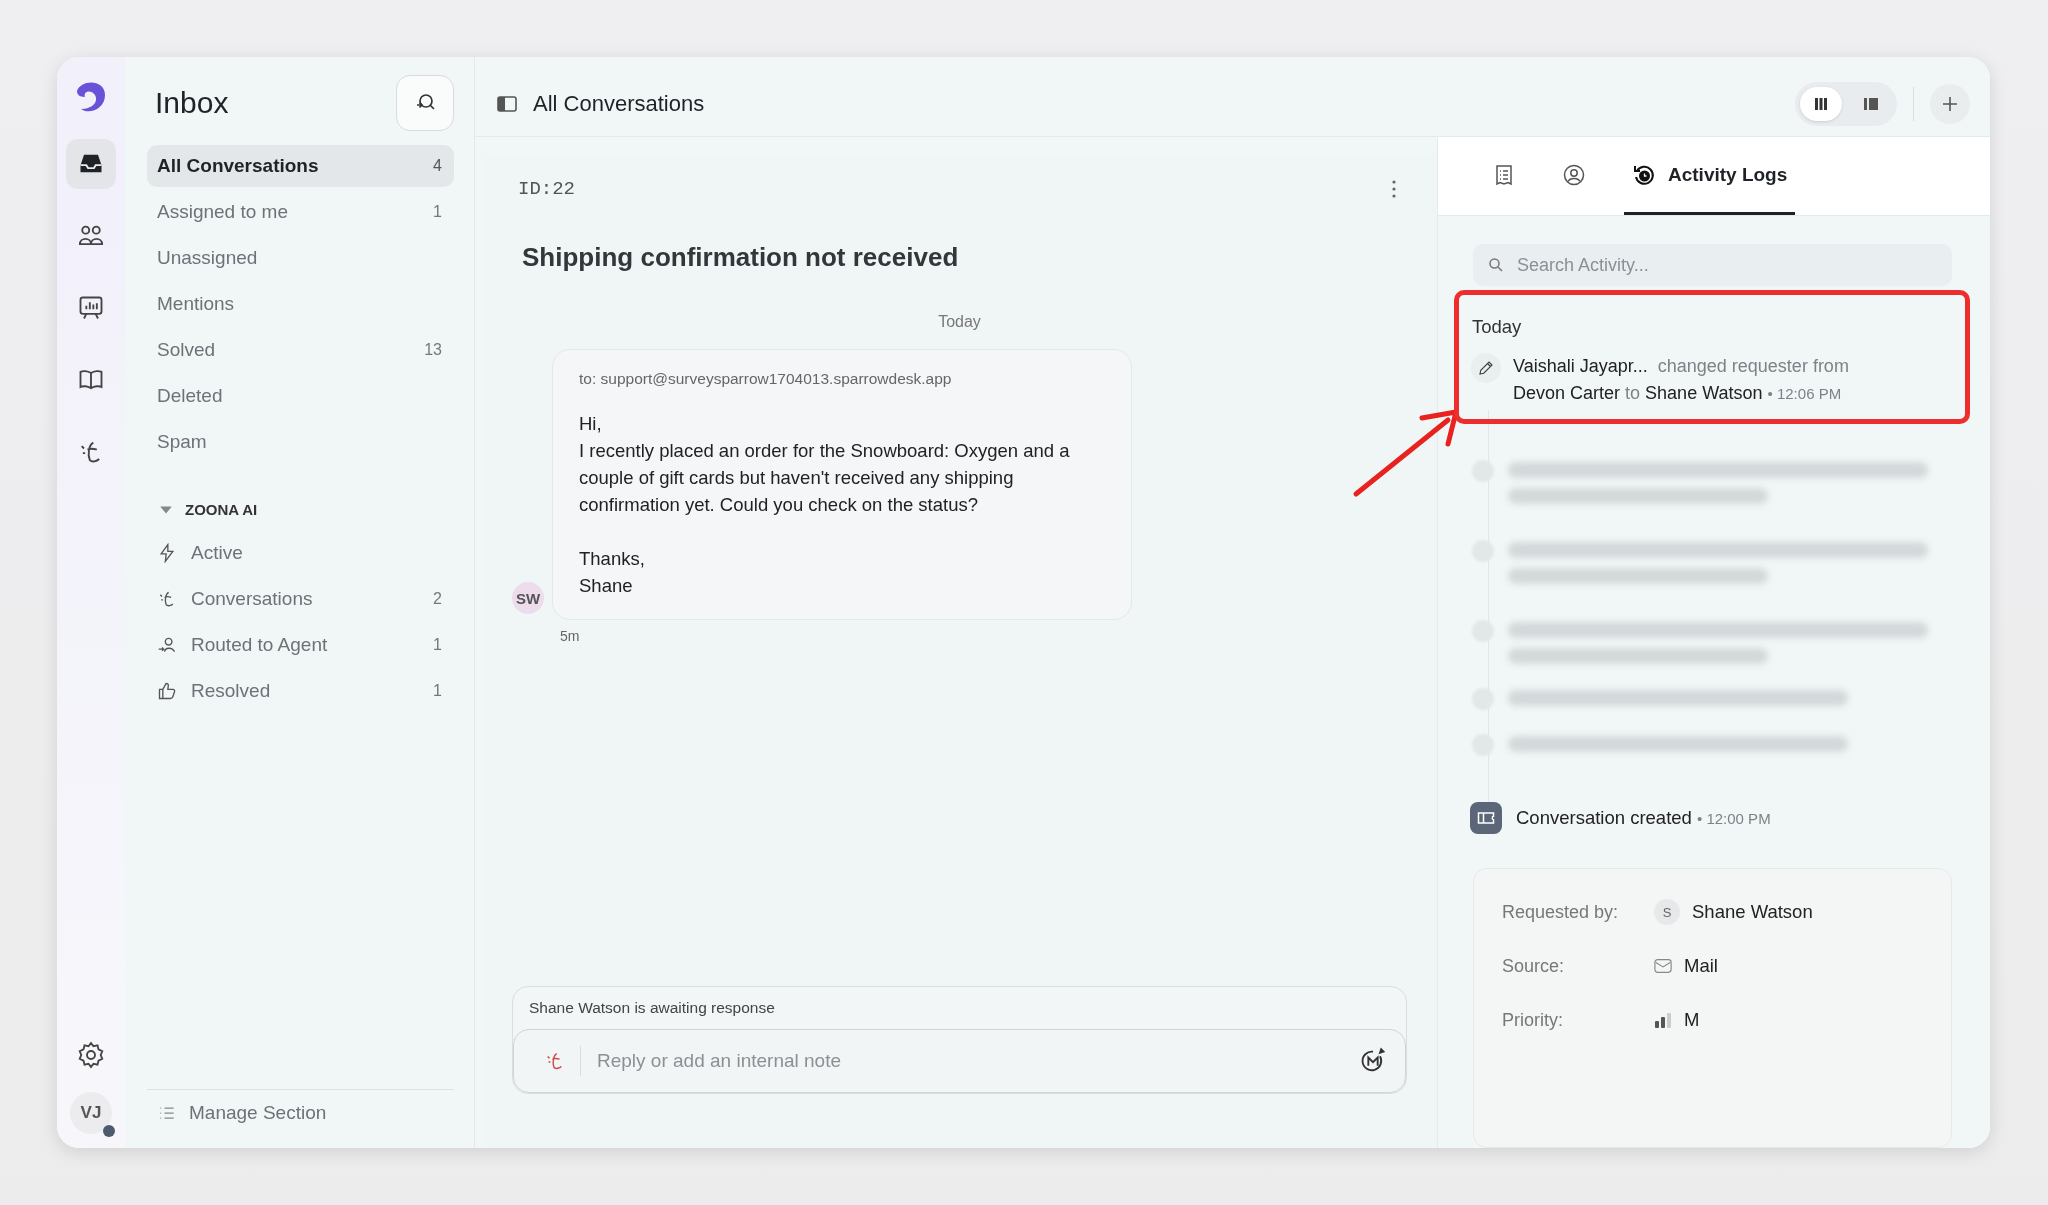 The height and width of the screenshot is (1205, 2048). What do you see at coordinates (91, 1113) in the screenshot?
I see `user-avatar: VJ` at bounding box center [91, 1113].